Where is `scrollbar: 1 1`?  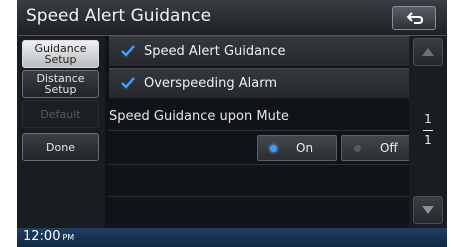
scrollbar: 1 1 is located at coordinates (428, 132).